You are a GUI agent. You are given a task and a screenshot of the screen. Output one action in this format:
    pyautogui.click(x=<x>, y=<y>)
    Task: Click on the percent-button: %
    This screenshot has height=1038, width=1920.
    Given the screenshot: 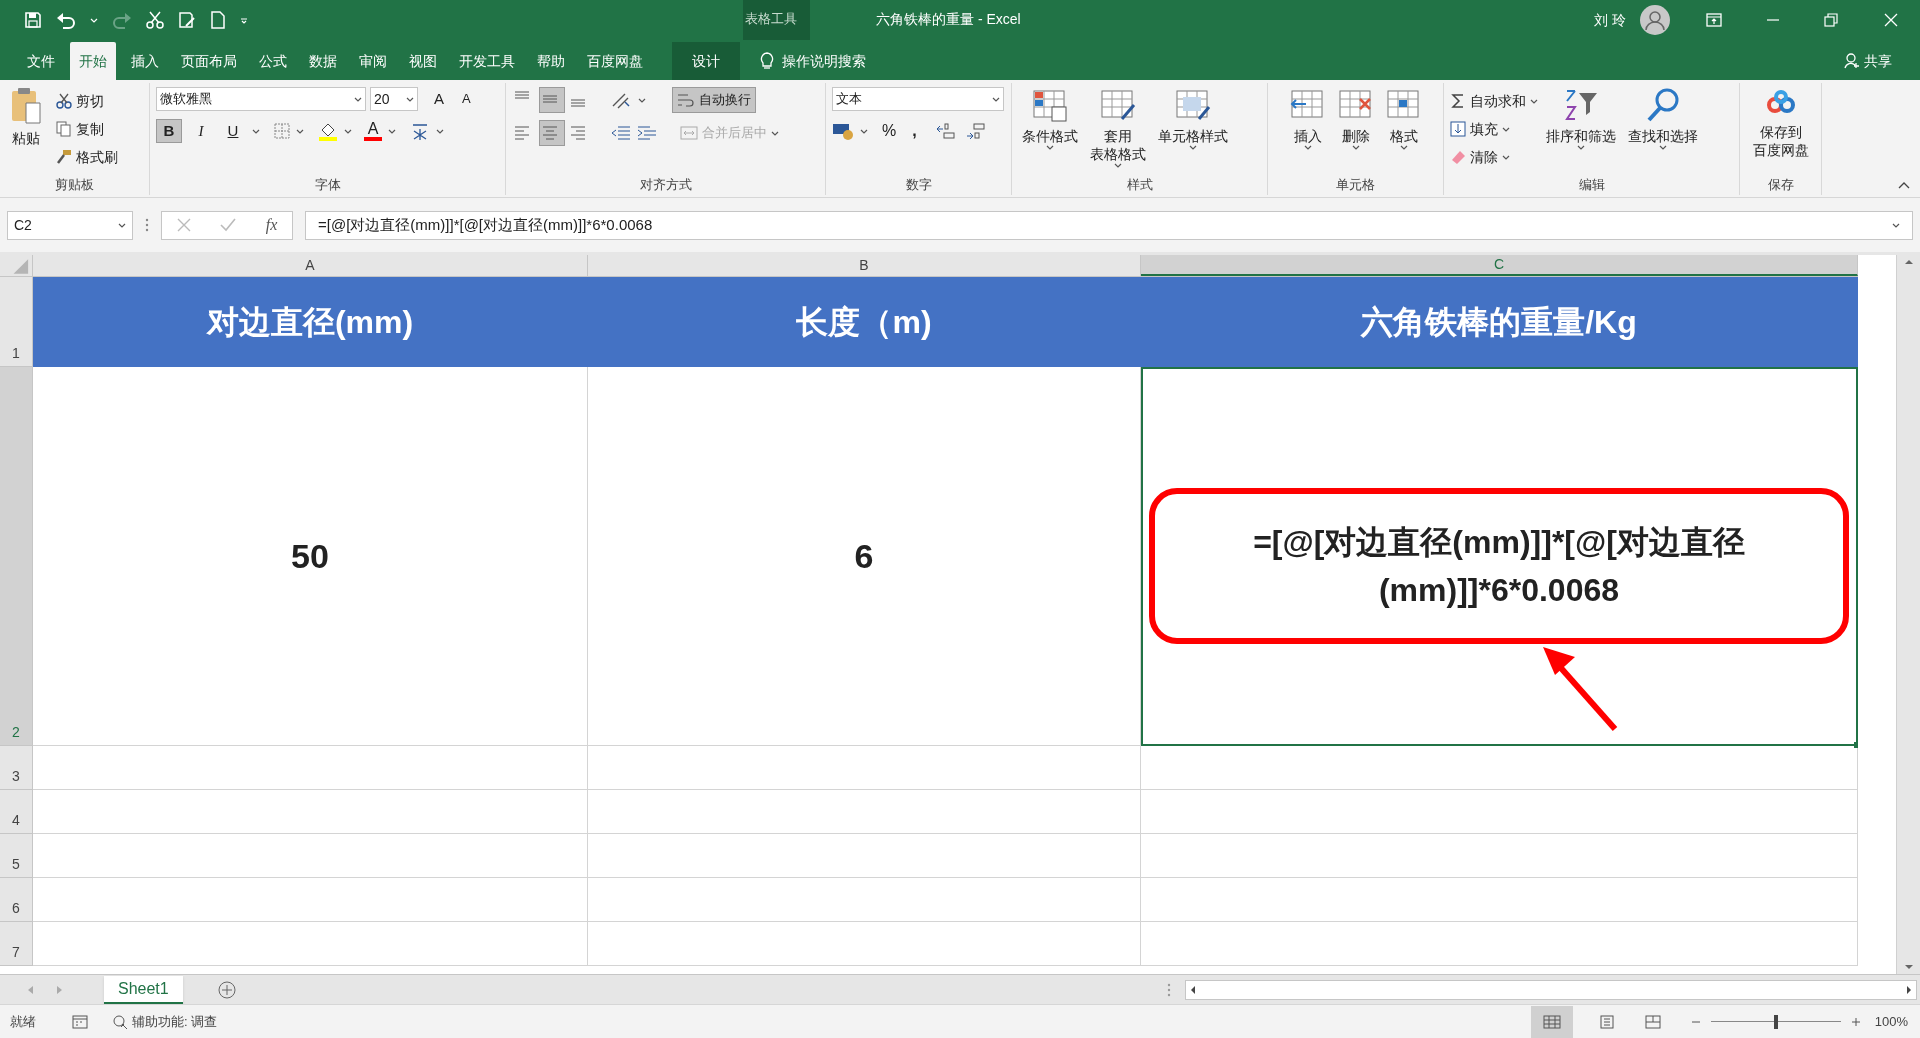 What is the action you would take?
    pyautogui.click(x=889, y=131)
    